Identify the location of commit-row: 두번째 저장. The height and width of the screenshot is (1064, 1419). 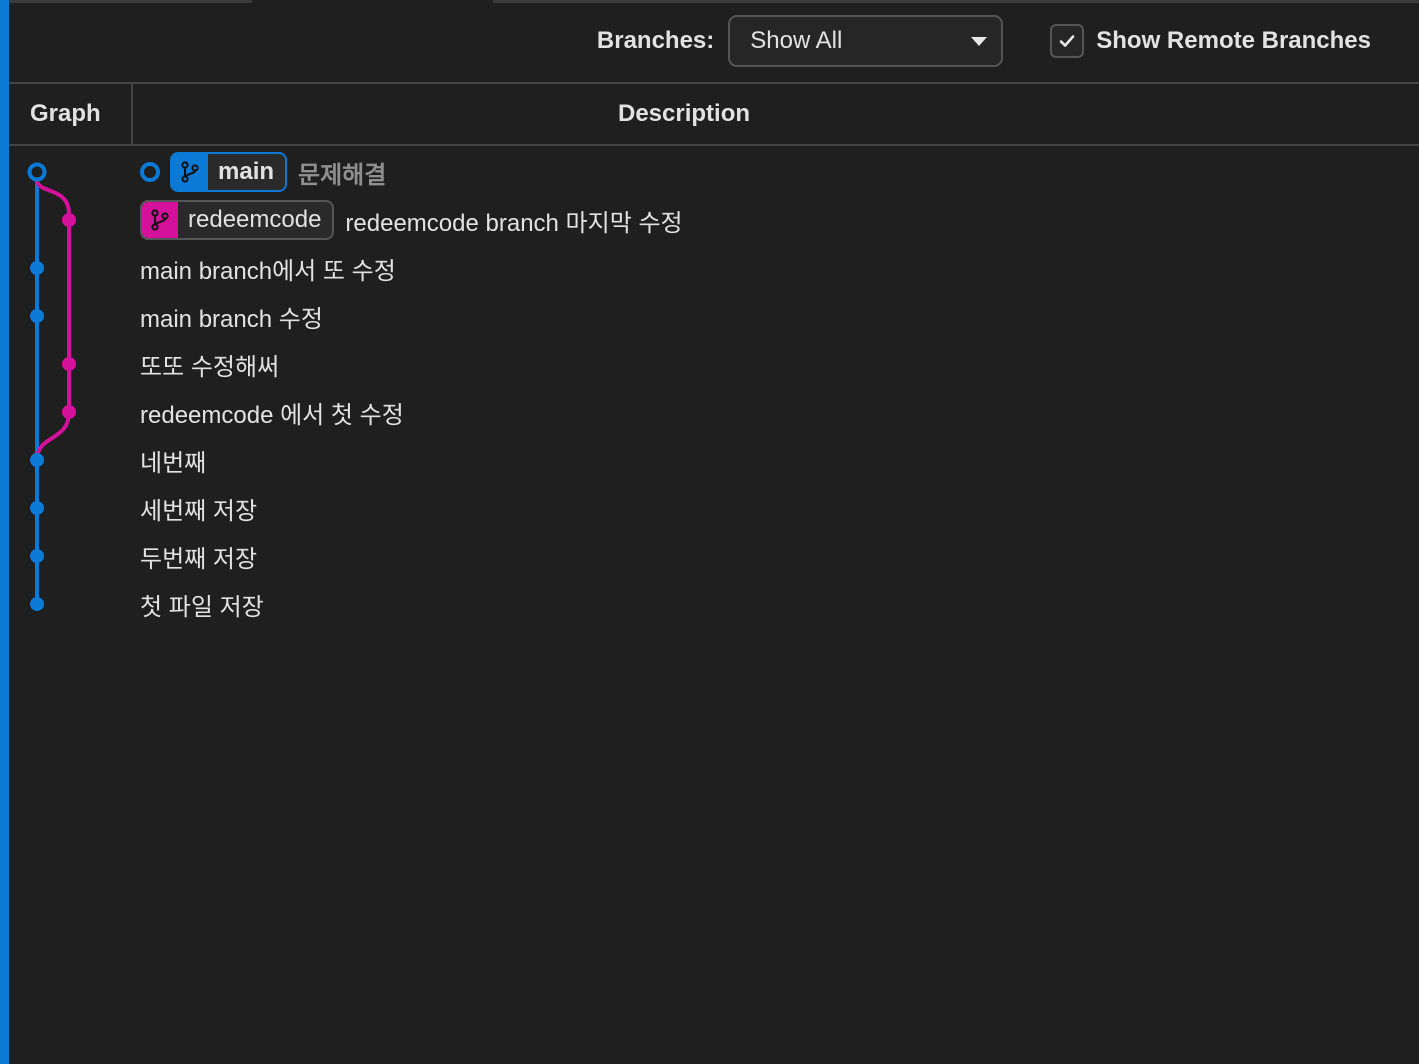
(779, 556).